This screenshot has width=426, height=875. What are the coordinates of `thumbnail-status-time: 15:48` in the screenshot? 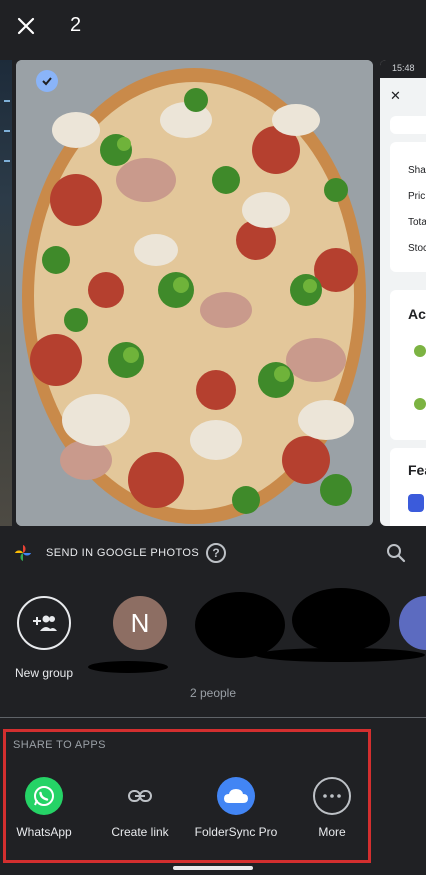 It's located at (403, 69).